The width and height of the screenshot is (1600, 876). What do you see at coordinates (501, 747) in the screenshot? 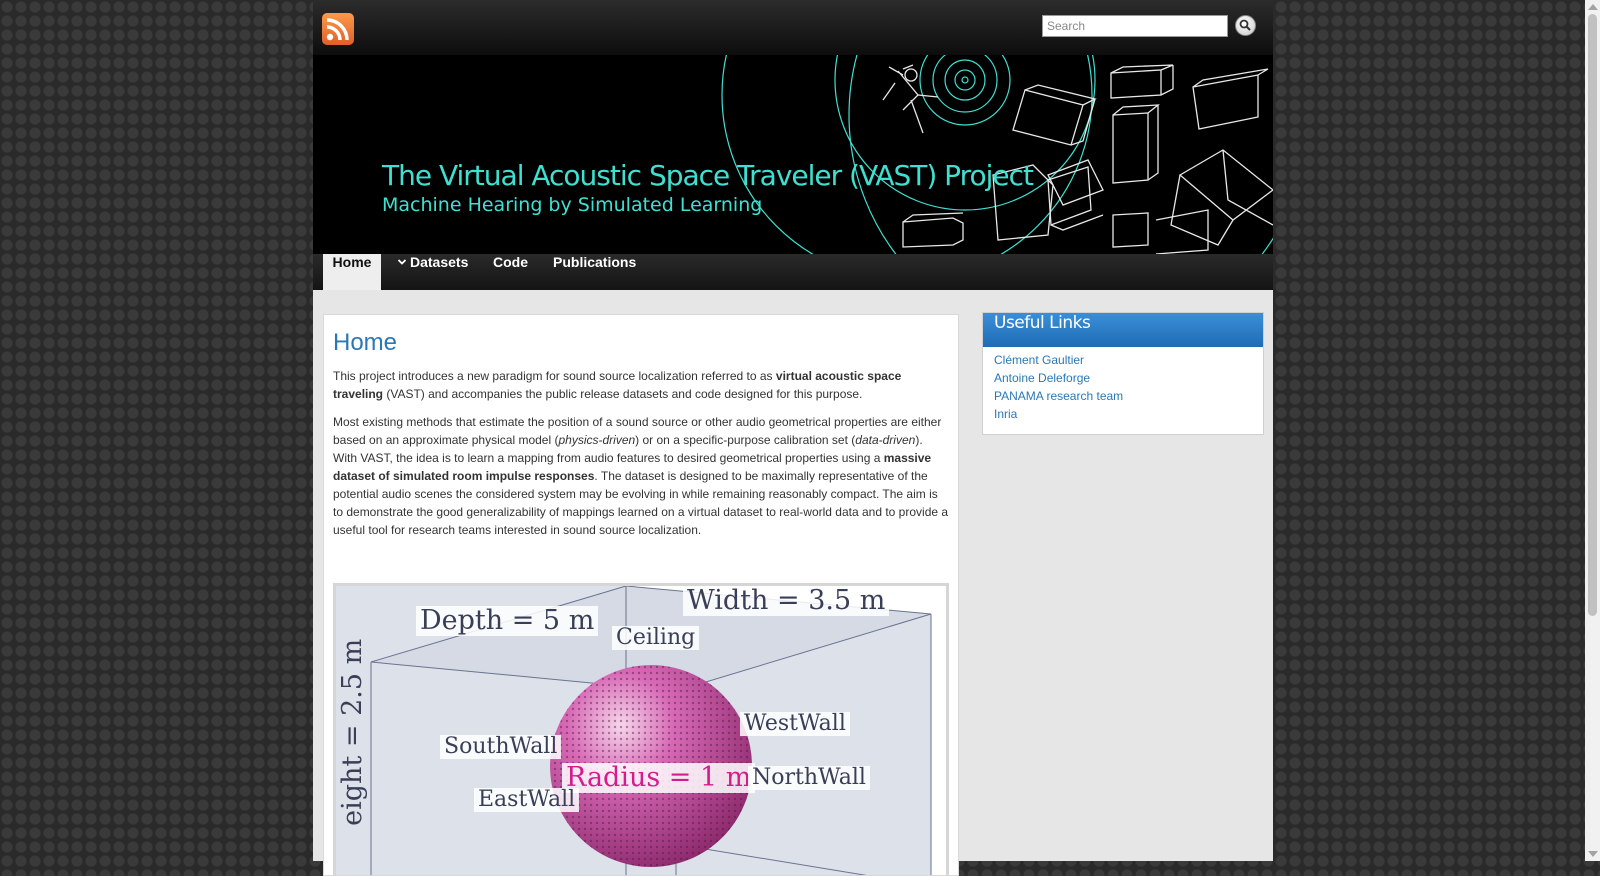
I see `south-wall-label: SouthWall` at bounding box center [501, 747].